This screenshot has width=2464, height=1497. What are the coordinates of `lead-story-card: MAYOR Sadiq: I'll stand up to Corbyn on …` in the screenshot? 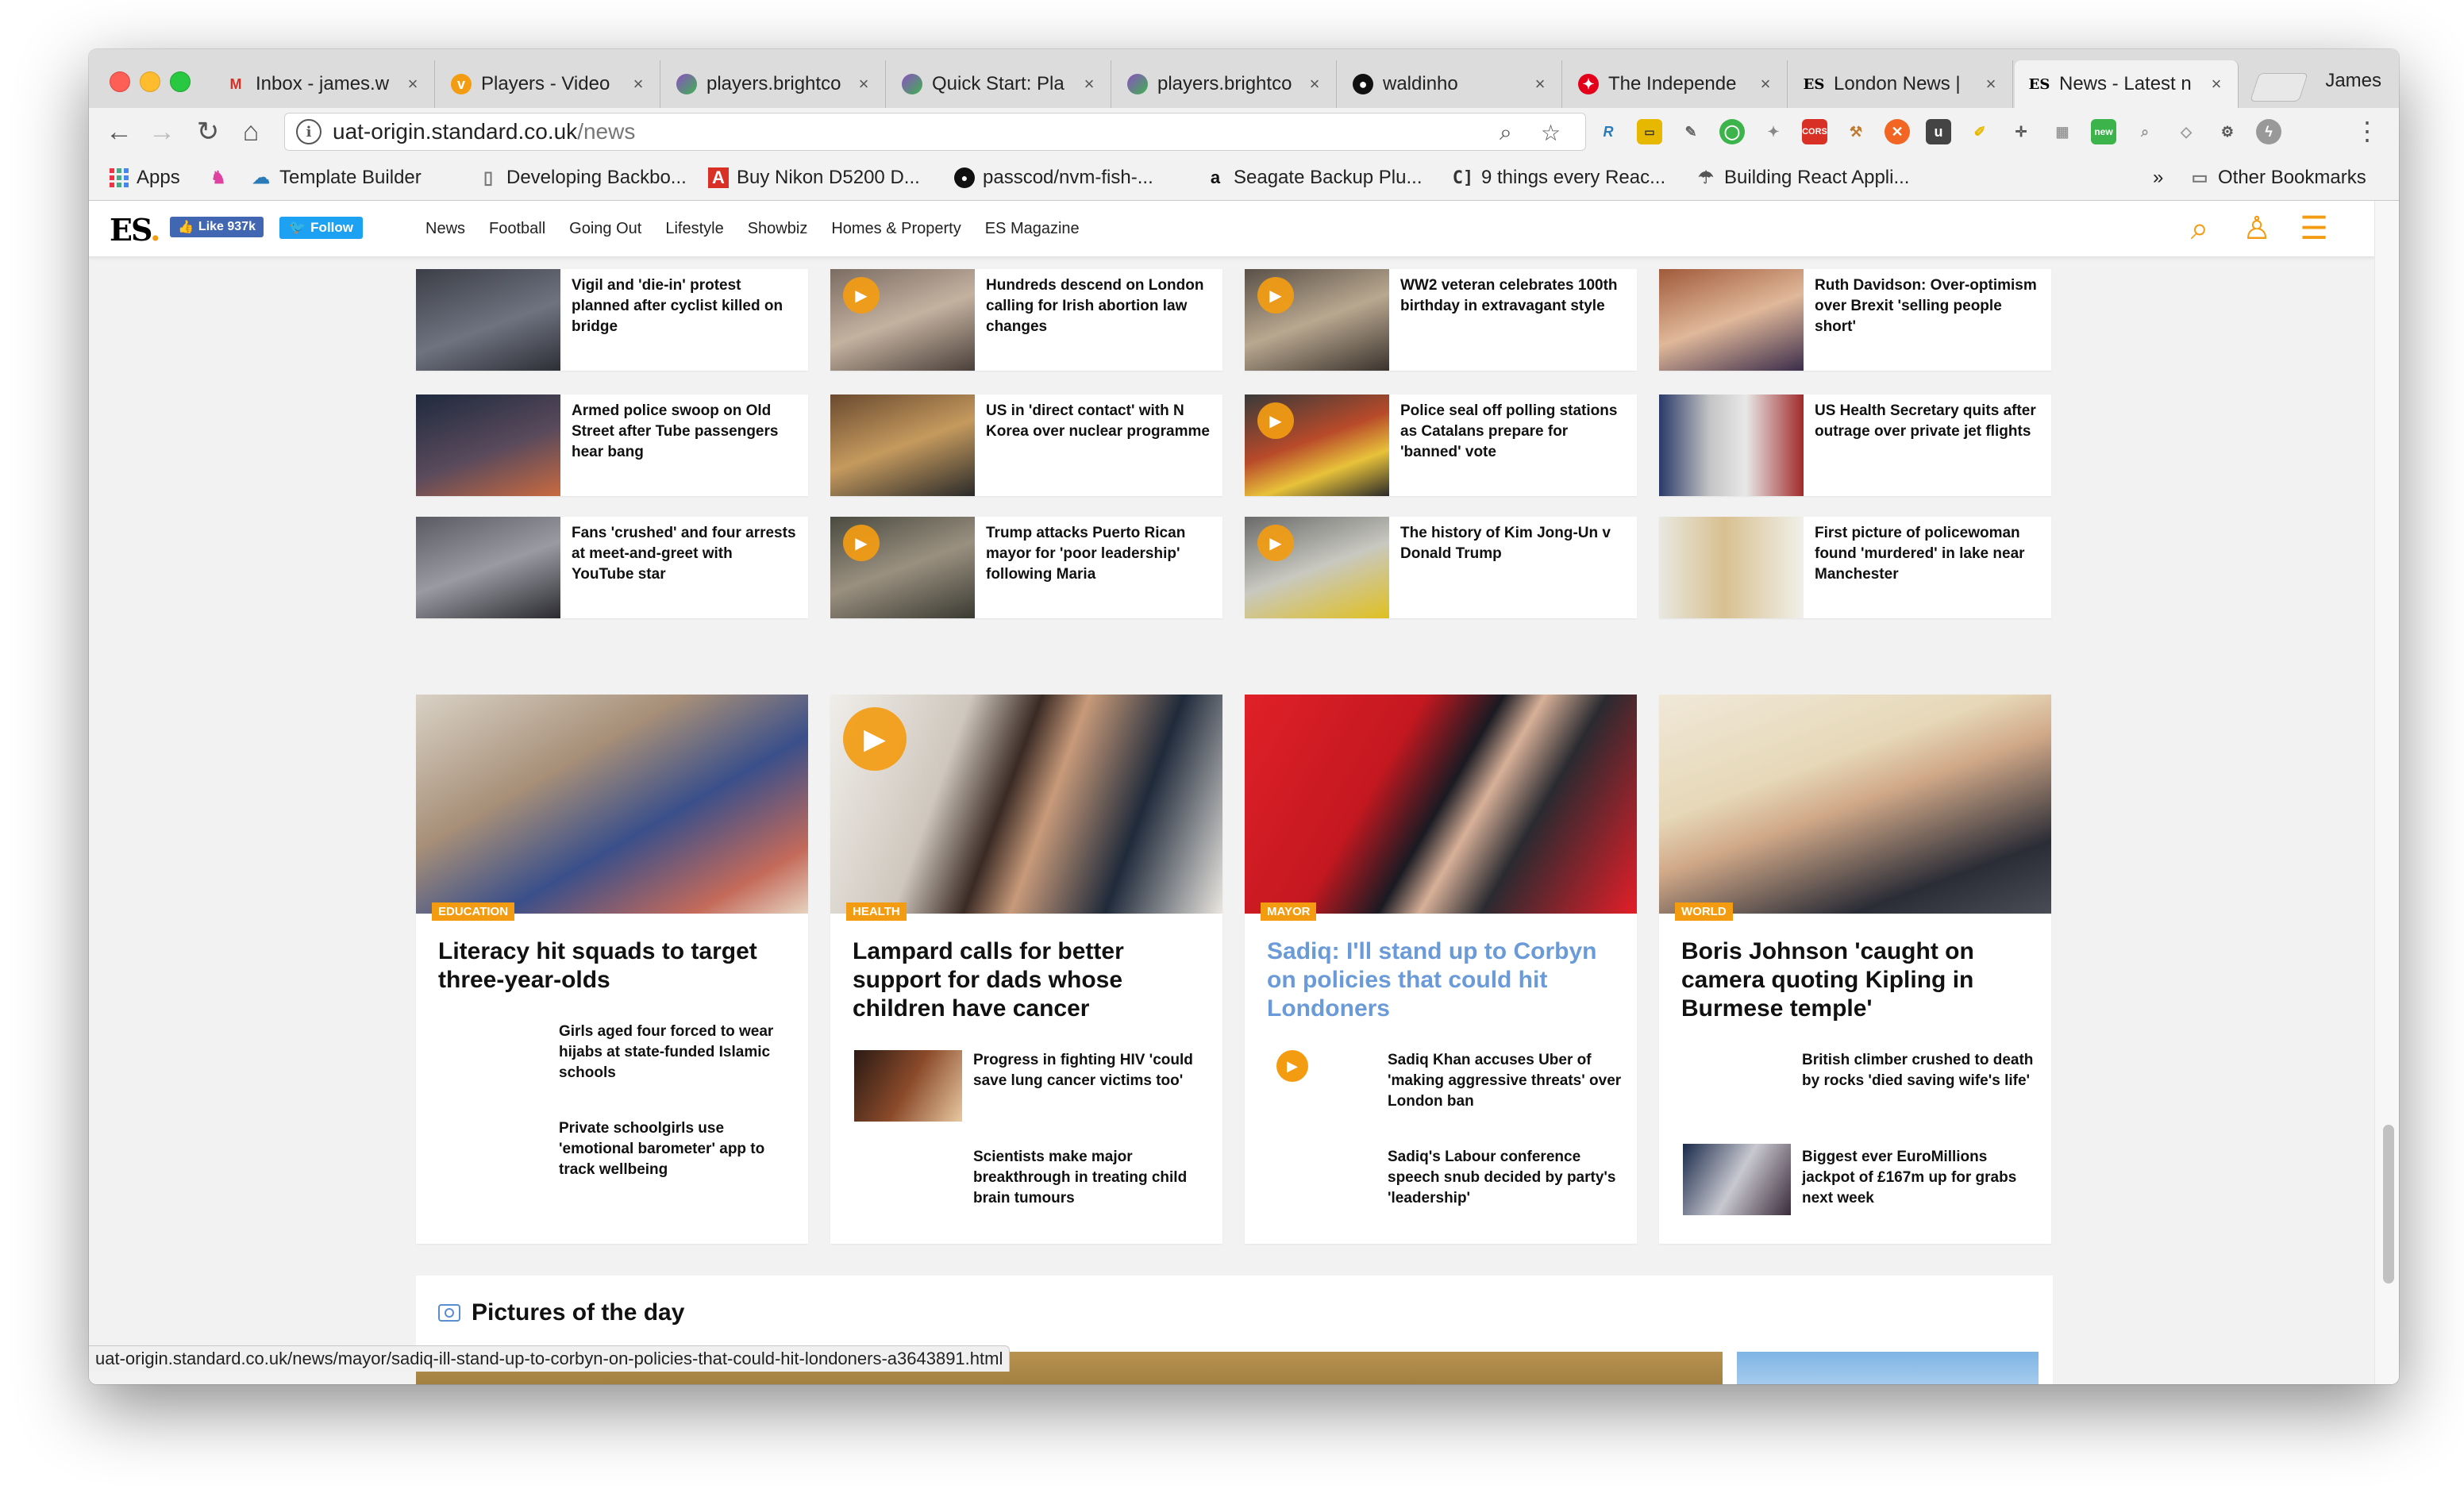 It's located at (1441, 969).